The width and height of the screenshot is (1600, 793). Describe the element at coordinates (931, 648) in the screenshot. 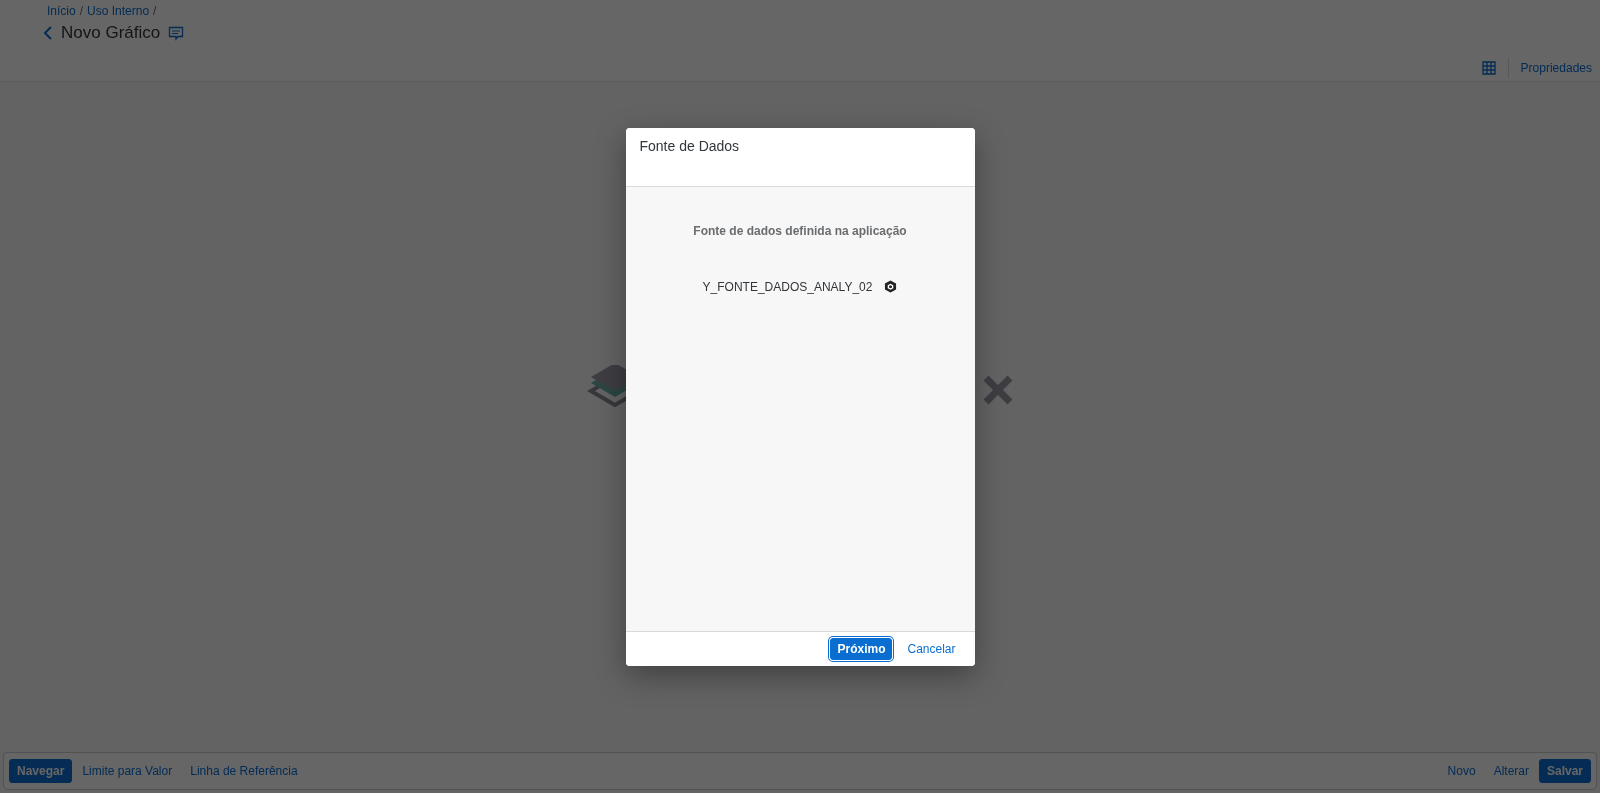

I see `dialog-button: Cancelar` at that location.